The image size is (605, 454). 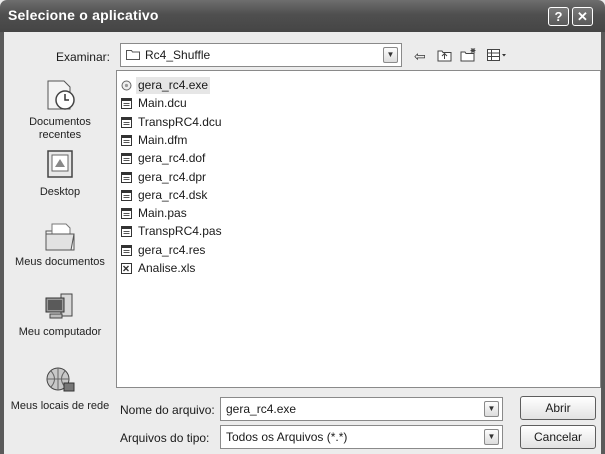 What do you see at coordinates (173, 85) in the screenshot?
I see `file-name: gera_rc4.exe` at bounding box center [173, 85].